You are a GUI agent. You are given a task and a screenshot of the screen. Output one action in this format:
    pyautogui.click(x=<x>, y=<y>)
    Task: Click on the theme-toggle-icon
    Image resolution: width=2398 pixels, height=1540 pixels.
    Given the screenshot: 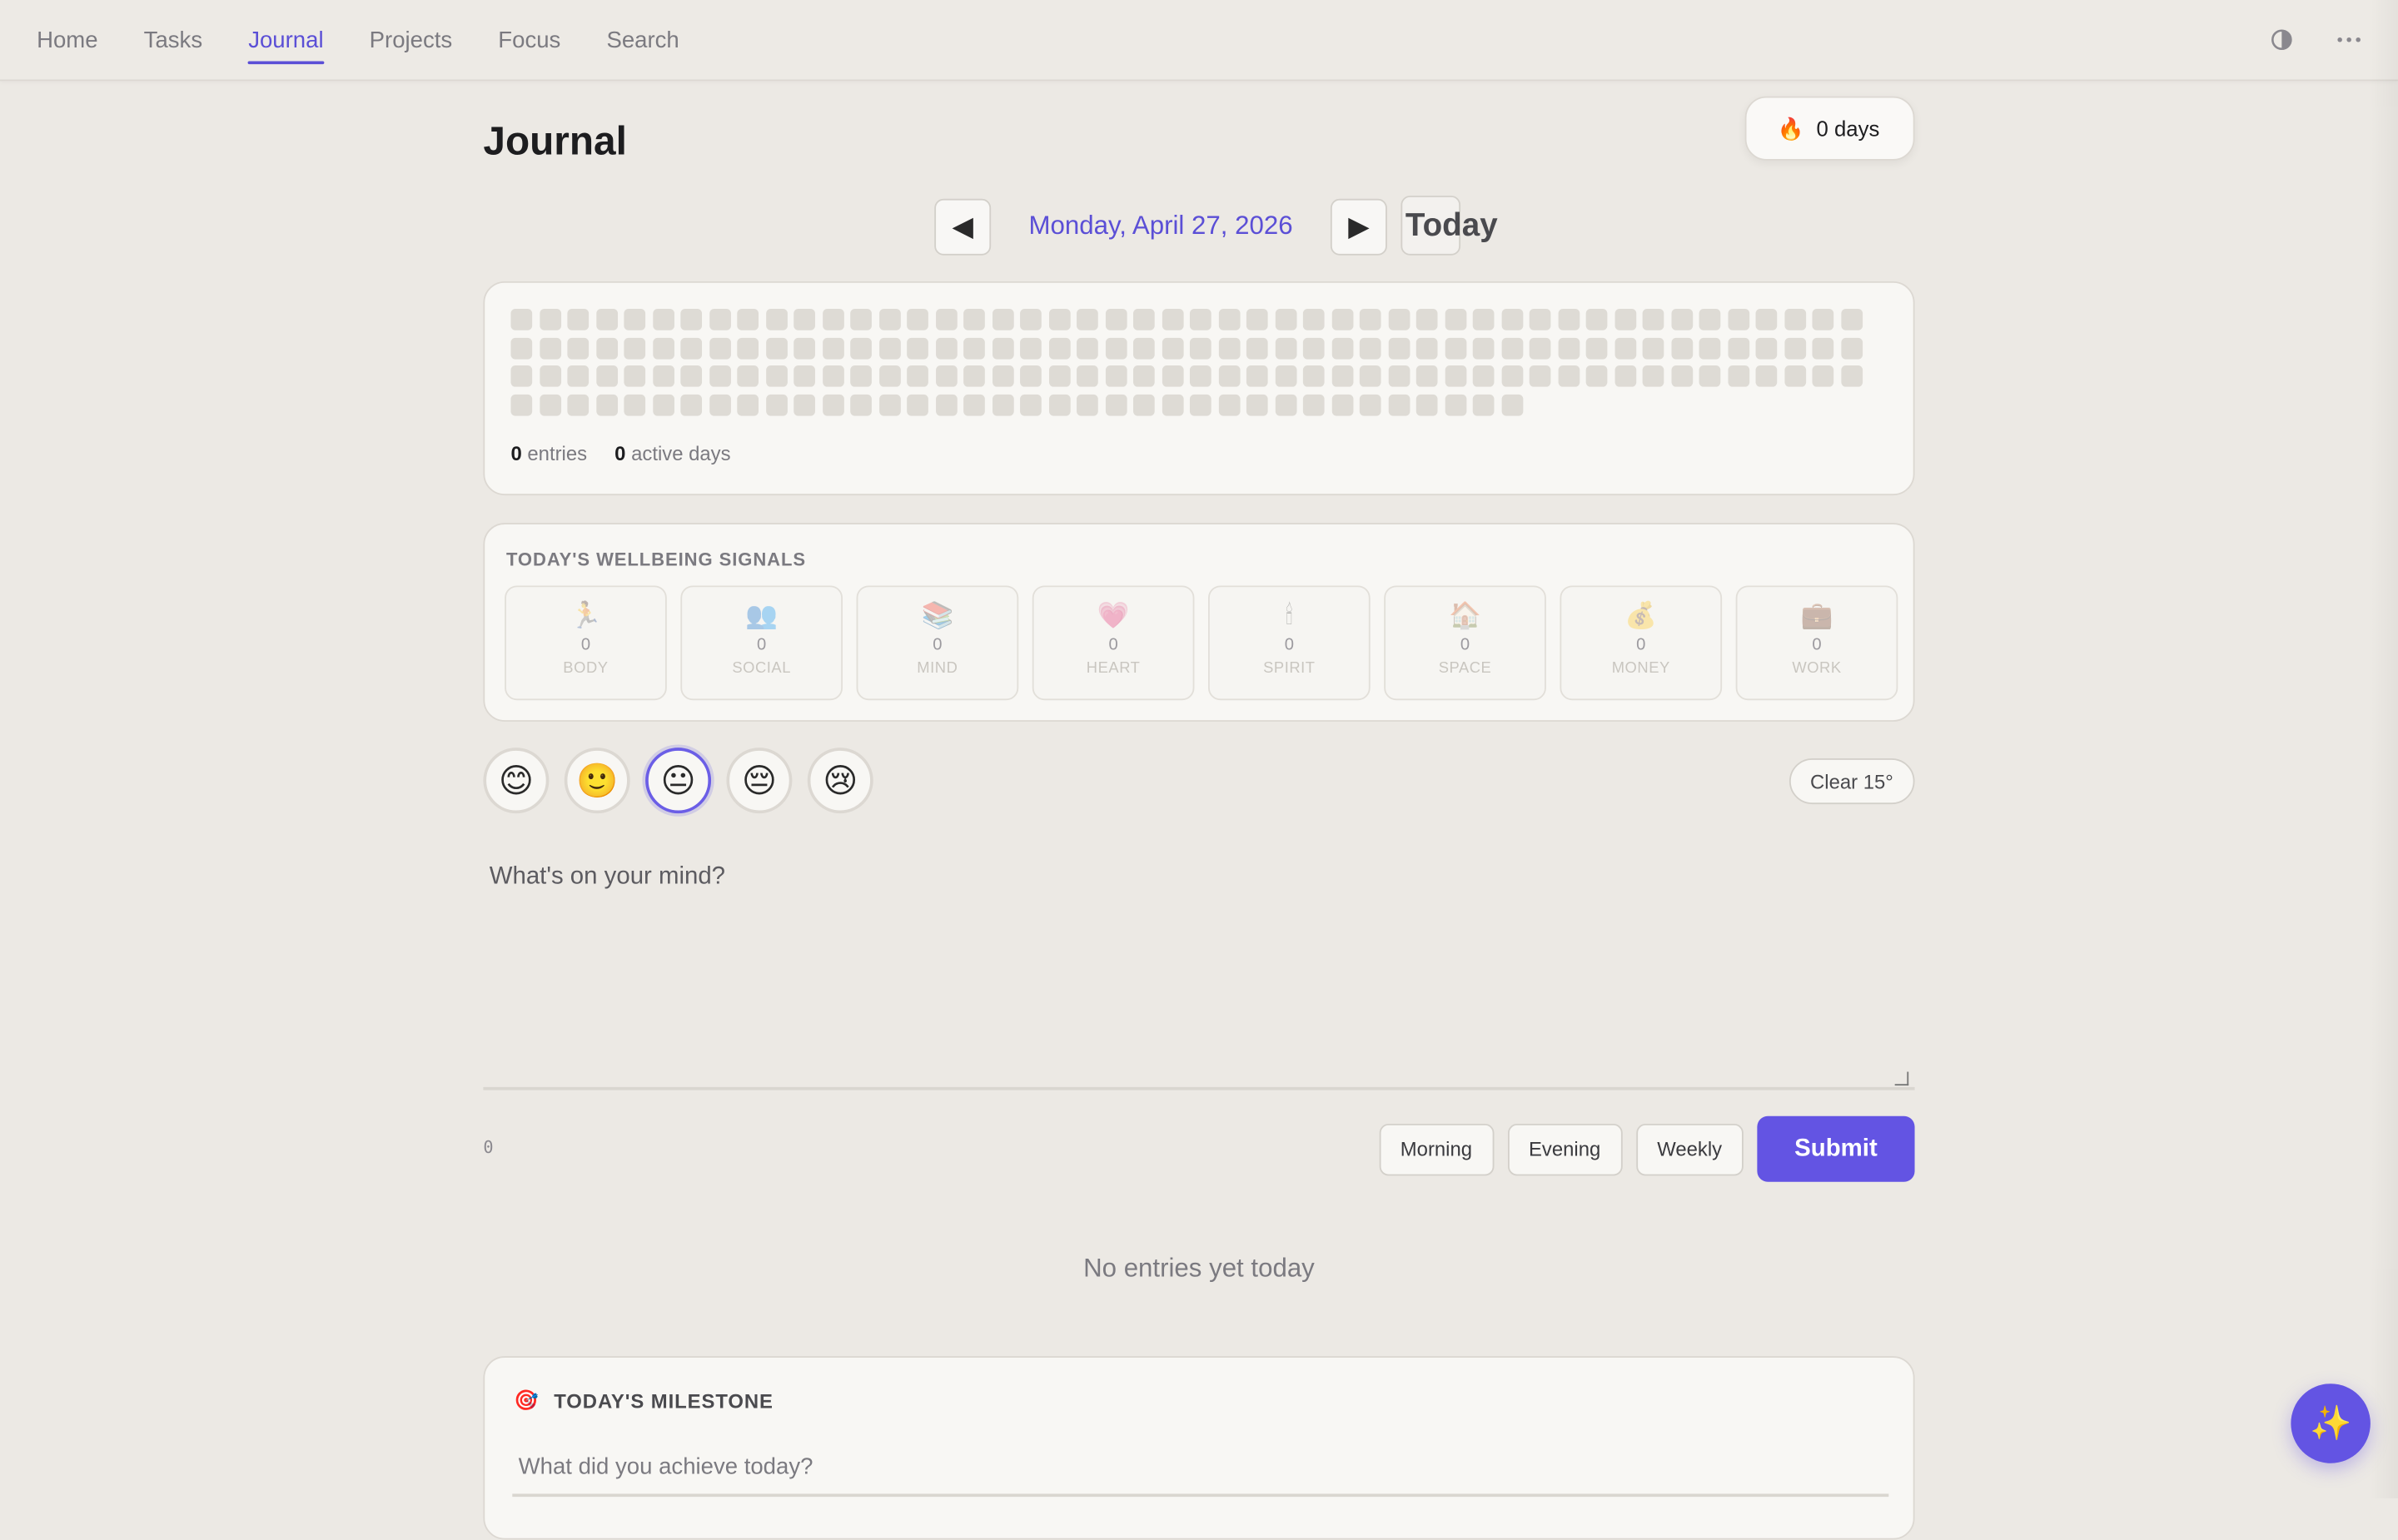 What is the action you would take?
    pyautogui.click(x=2281, y=40)
    